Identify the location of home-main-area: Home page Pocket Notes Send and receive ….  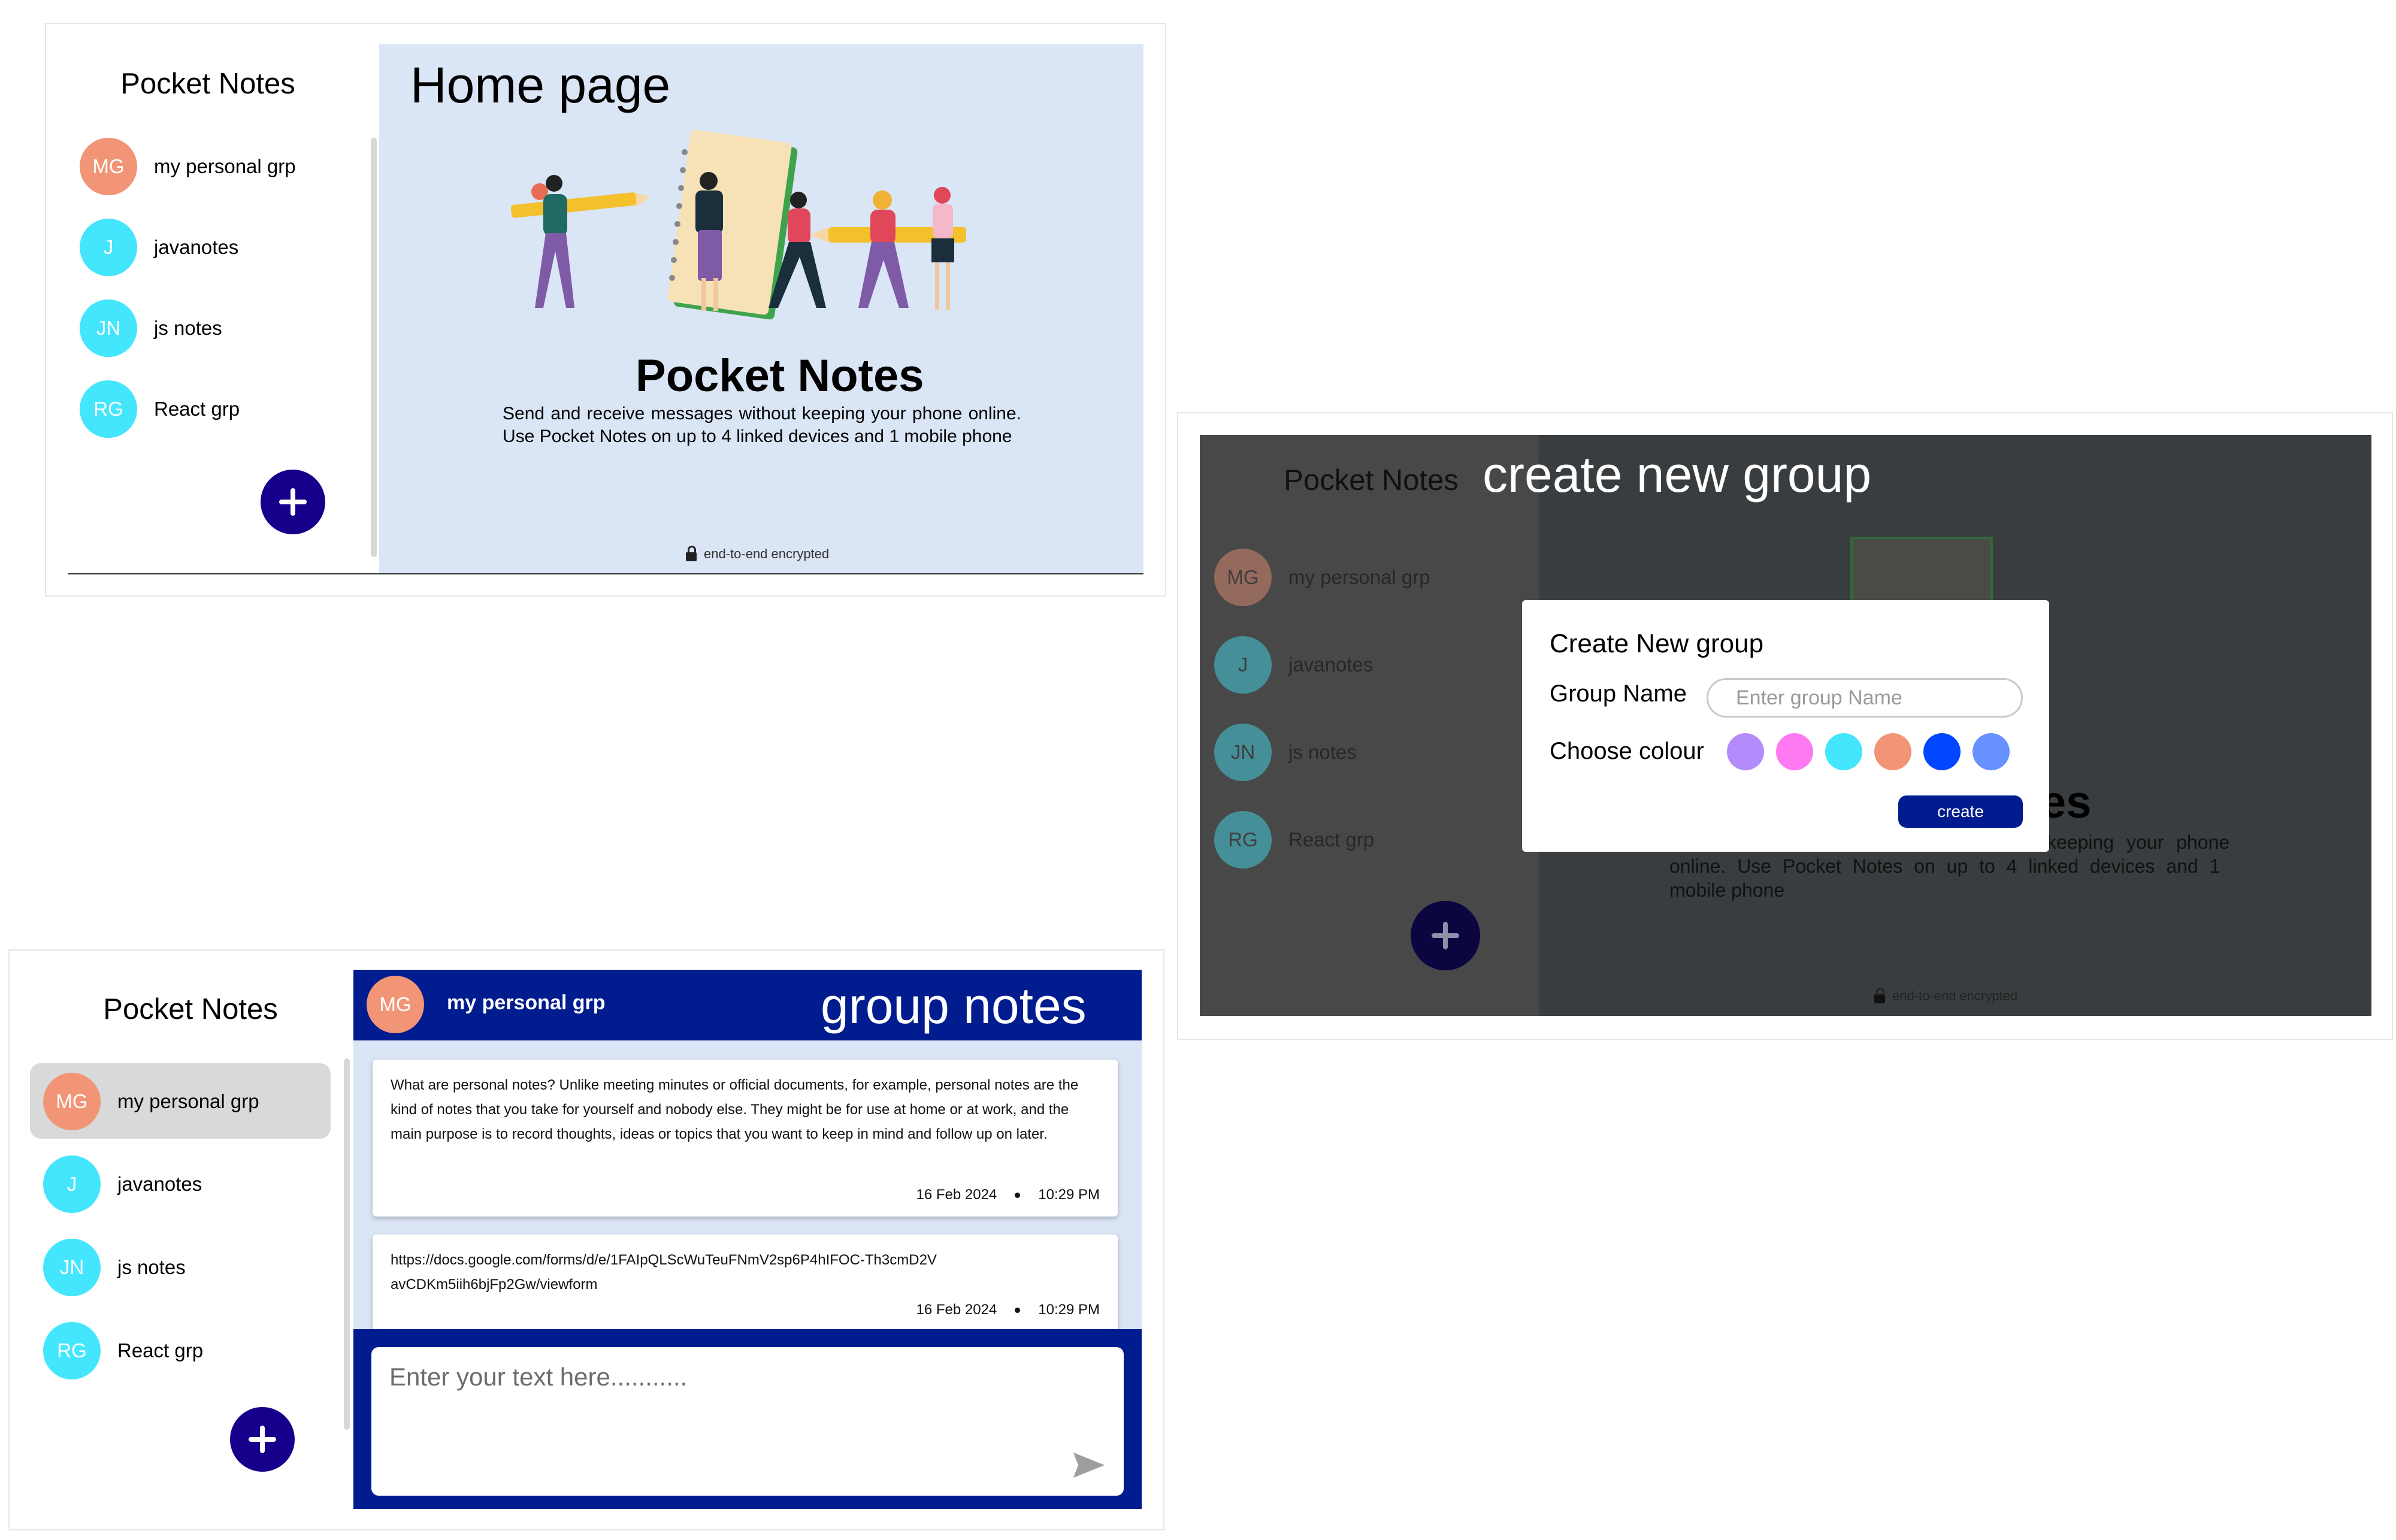
(761, 309).